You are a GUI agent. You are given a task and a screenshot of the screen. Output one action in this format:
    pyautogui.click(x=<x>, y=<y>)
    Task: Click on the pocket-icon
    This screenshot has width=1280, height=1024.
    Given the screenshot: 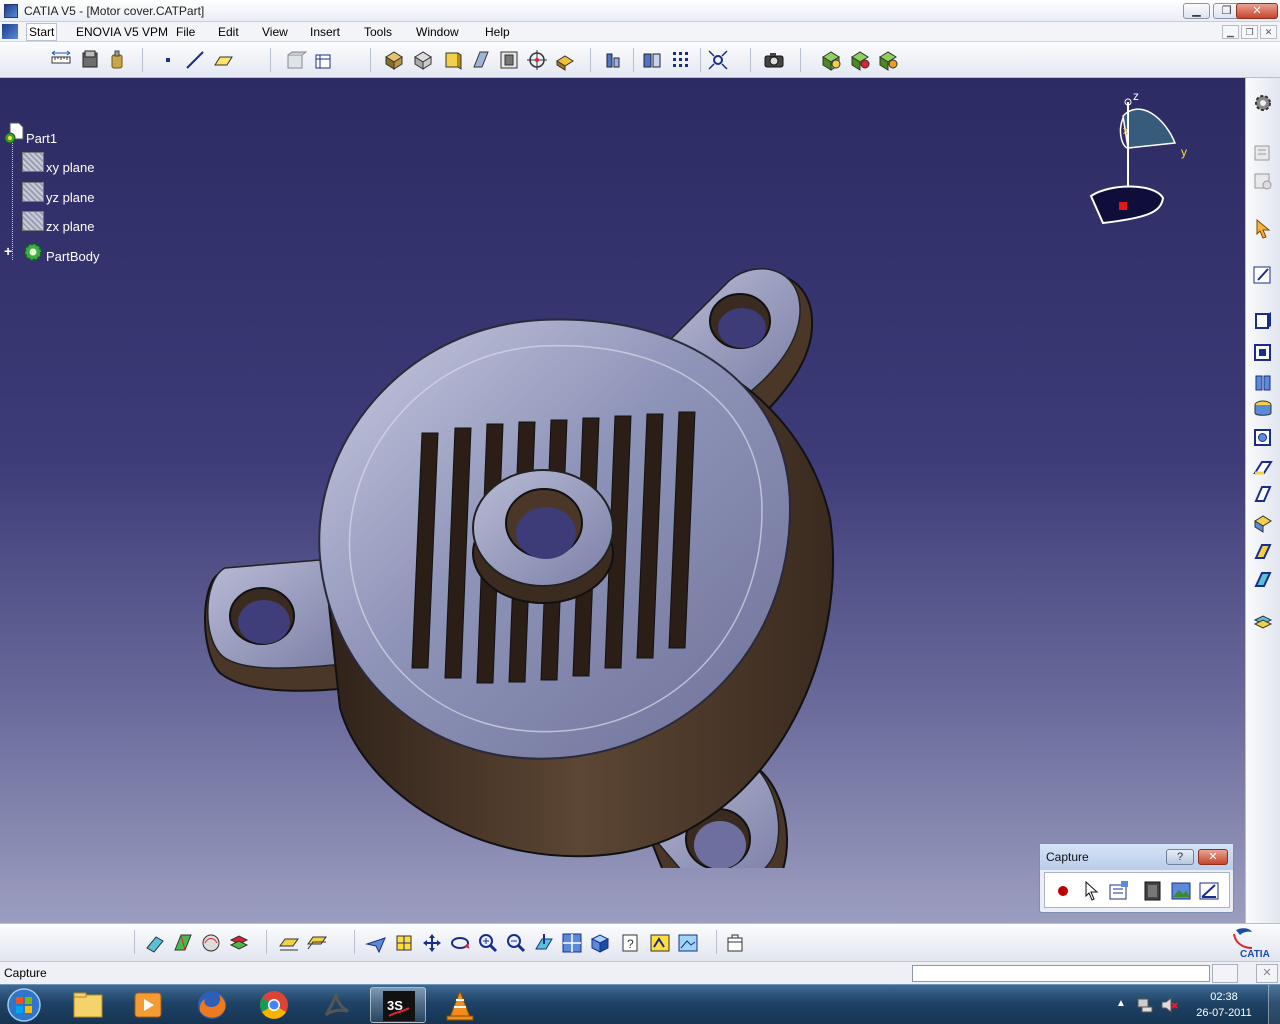 What is the action you would take?
    pyautogui.click(x=423, y=60)
    